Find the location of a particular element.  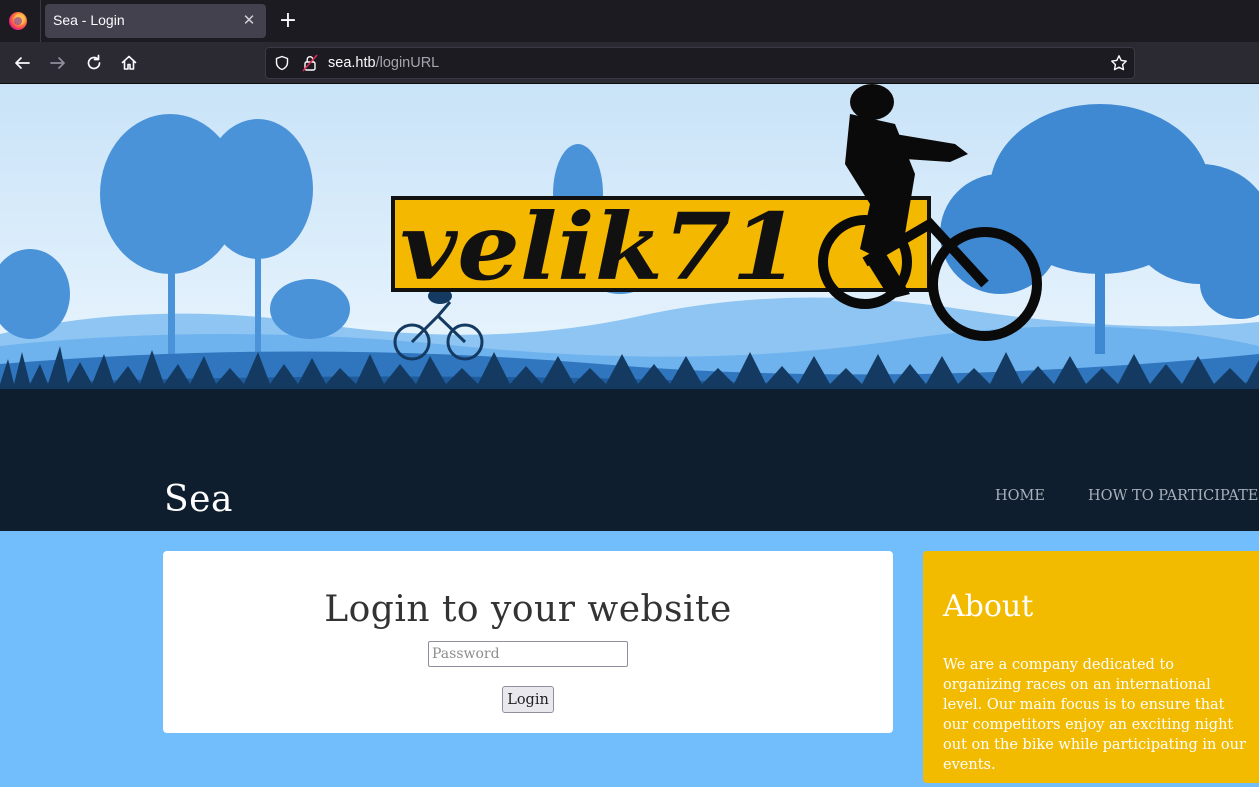

firefox-logo-icon is located at coordinates (18, 21).